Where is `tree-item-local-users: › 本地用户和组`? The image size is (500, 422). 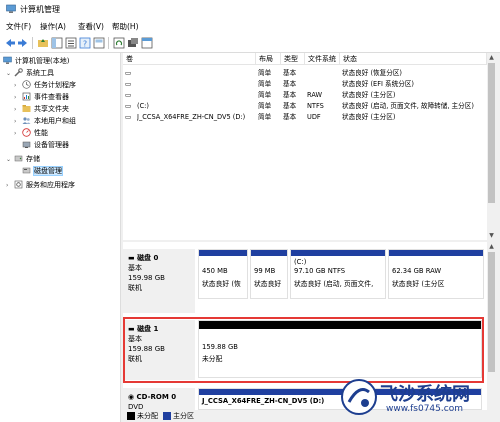 tree-item-local-users: › 本地用户和组 is located at coordinates (45, 121).